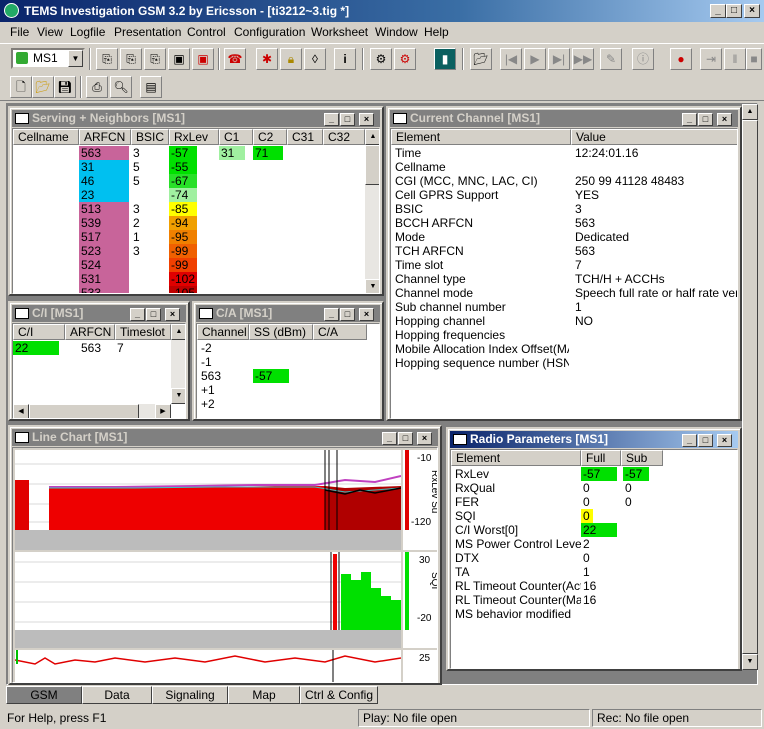 Image resolution: width=764 pixels, height=729 pixels. Describe the element at coordinates (44, 695) in the screenshot. I see `tab-gsm: GSM` at that location.